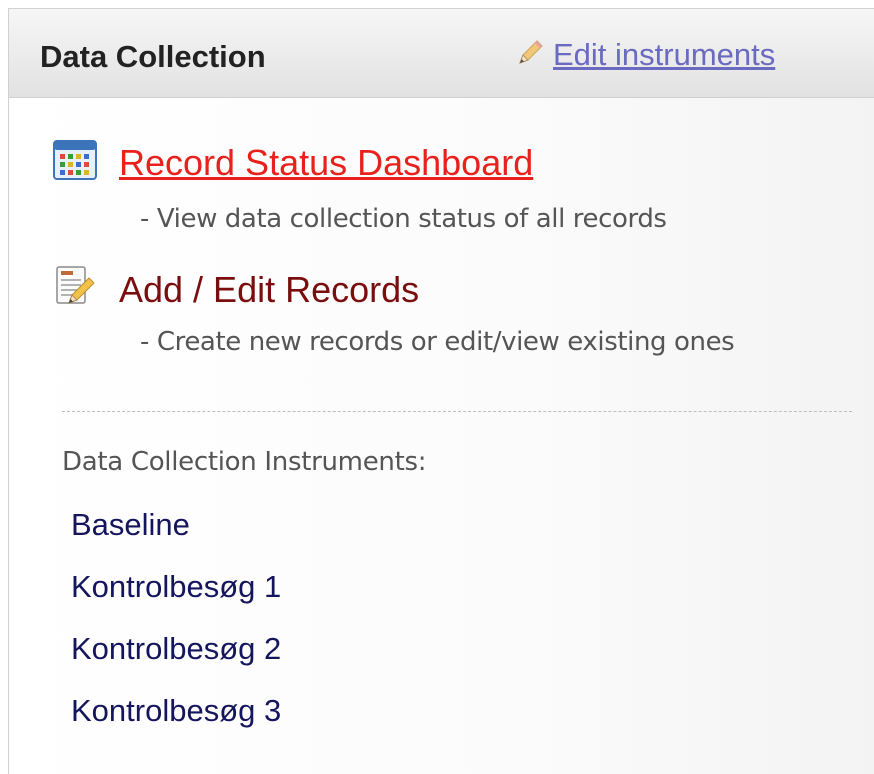 The height and width of the screenshot is (774, 874). Describe the element at coordinates (176, 662) in the screenshot. I see `instrument-link-kontrolbesog-2: Kontrolbesøg 2` at that location.